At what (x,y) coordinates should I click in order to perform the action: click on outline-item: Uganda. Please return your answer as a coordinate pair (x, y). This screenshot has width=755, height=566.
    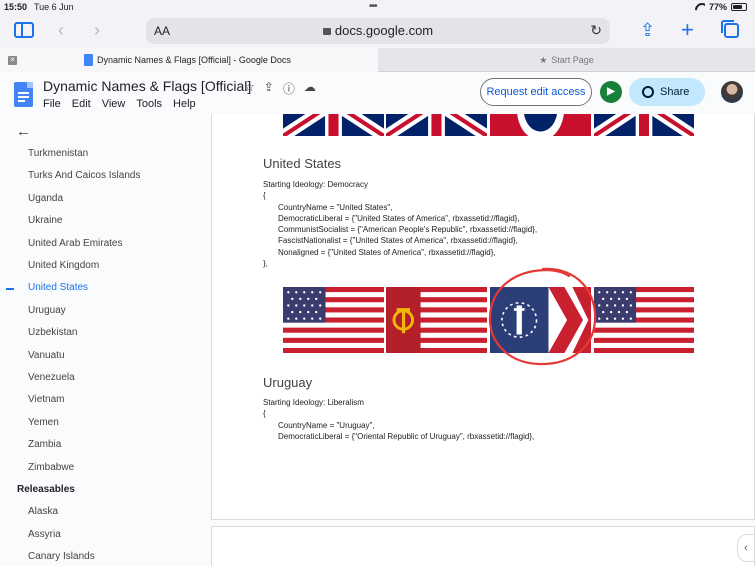
    Looking at the image, I should click on (45, 198).